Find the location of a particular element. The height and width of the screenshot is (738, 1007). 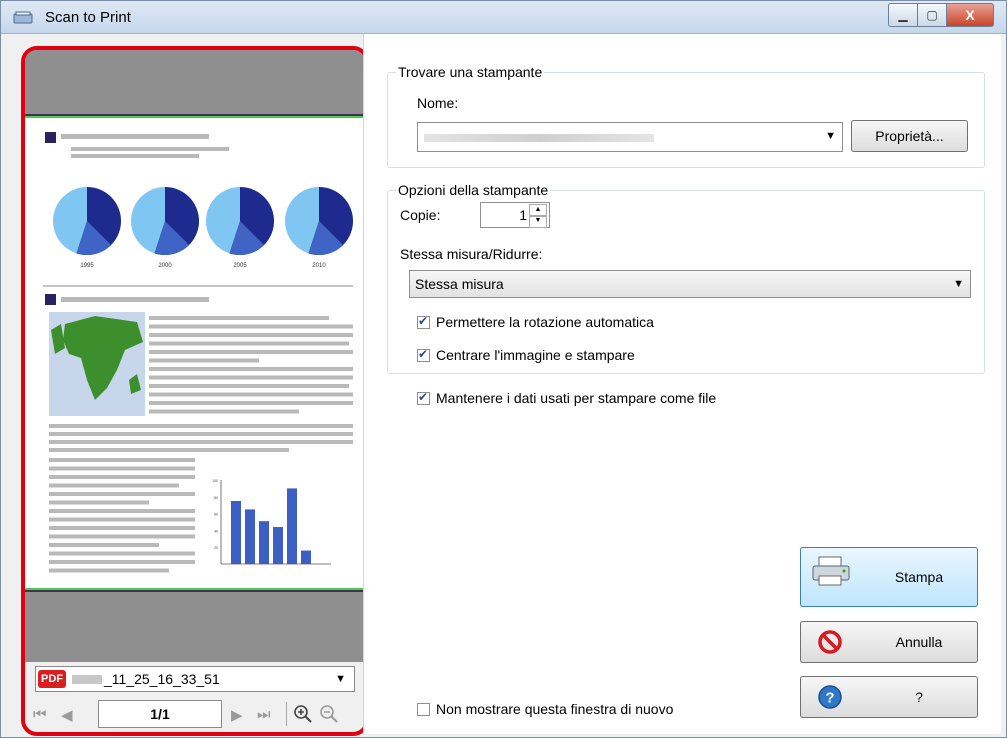

dont-show-checkbox: Non mostrare questa finestra di nuovo is located at coordinates (545, 709).